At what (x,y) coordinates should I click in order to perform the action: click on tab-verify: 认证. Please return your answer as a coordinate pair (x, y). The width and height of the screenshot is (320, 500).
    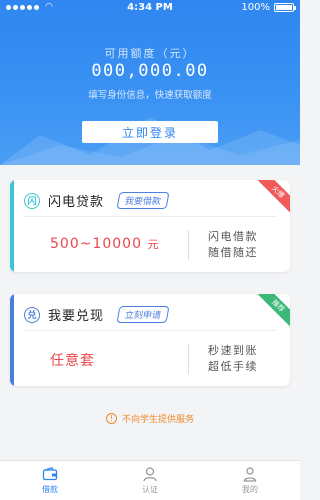
    Looking at the image, I should click on (150, 480).